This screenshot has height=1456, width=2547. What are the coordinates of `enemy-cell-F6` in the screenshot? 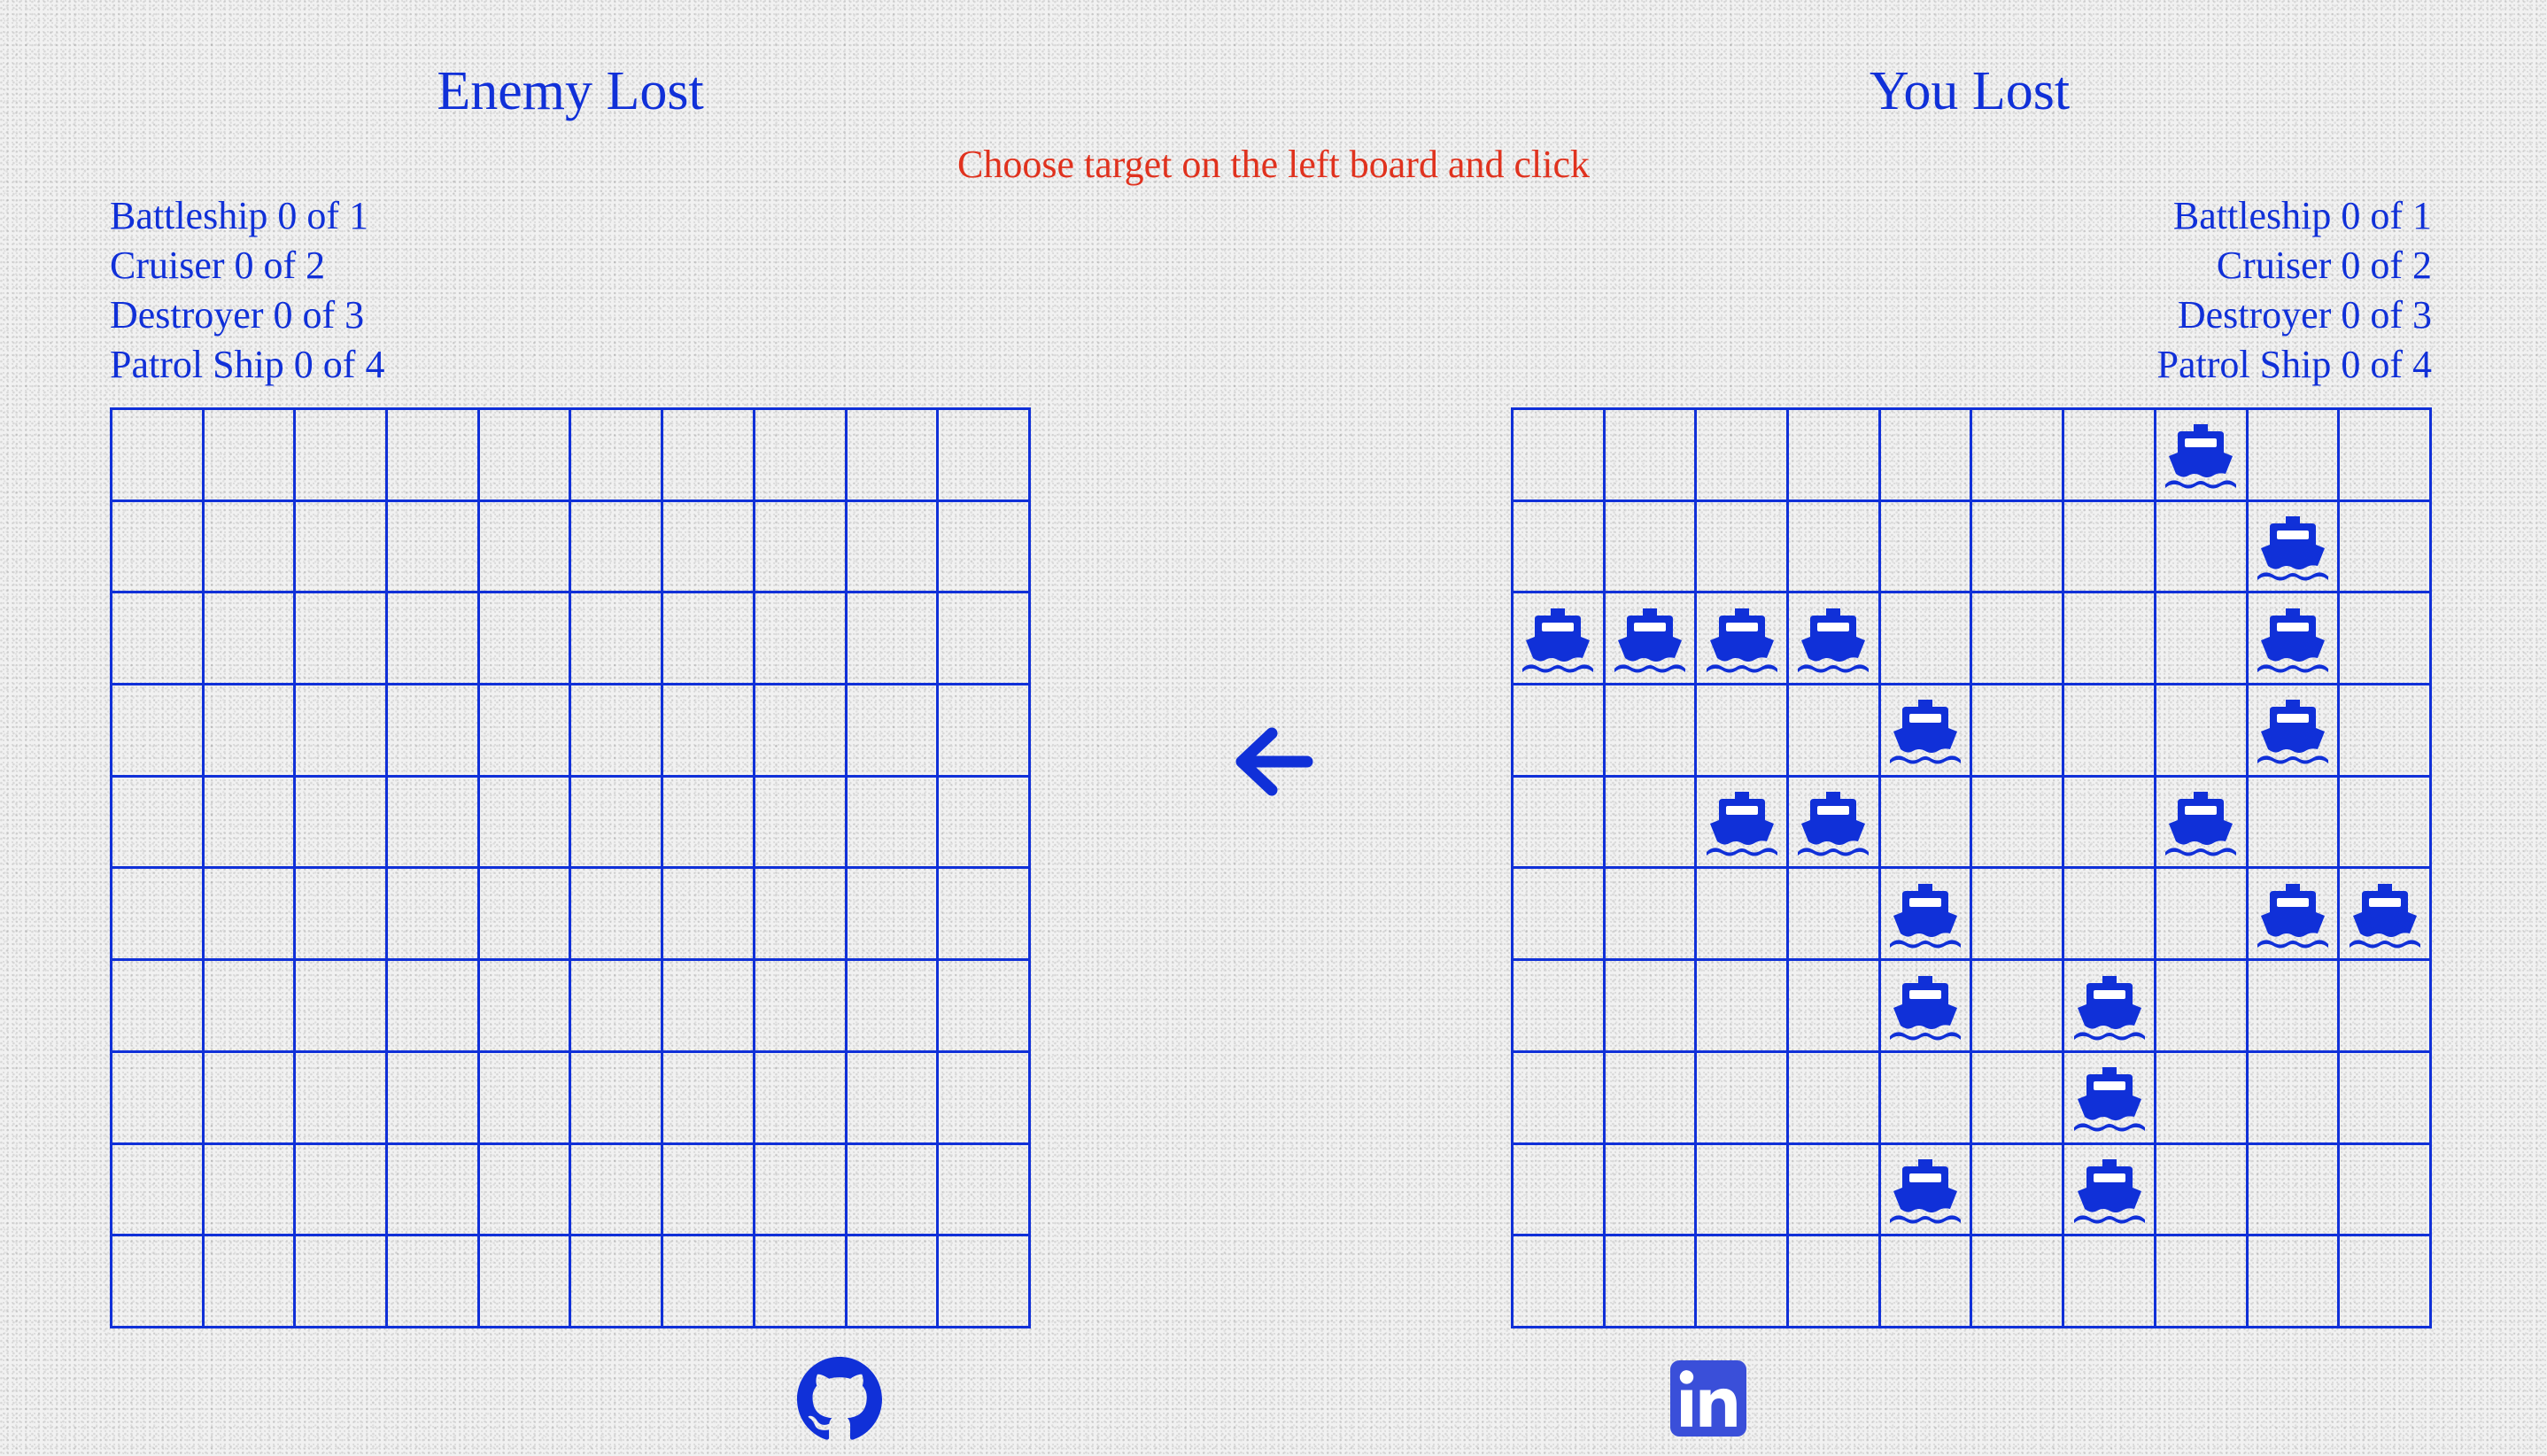 It's located at (617, 915).